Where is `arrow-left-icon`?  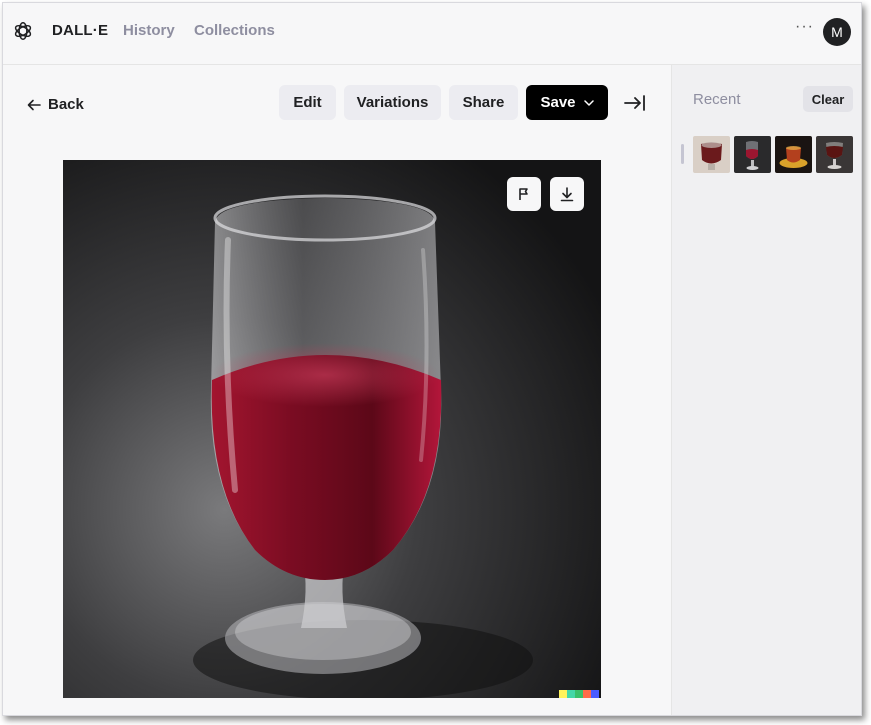
arrow-left-icon is located at coordinates (34, 104).